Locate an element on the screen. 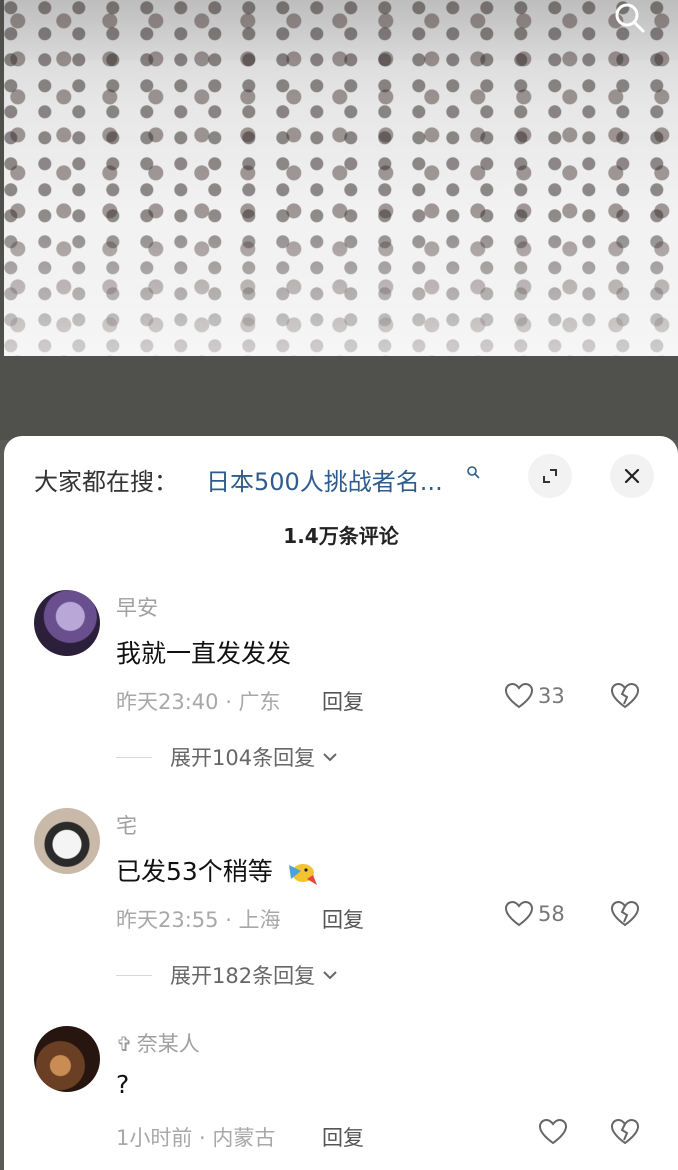 This screenshot has width=678, height=1170. trending-search-prefix: 大家都在搜： is located at coordinates (106, 482).